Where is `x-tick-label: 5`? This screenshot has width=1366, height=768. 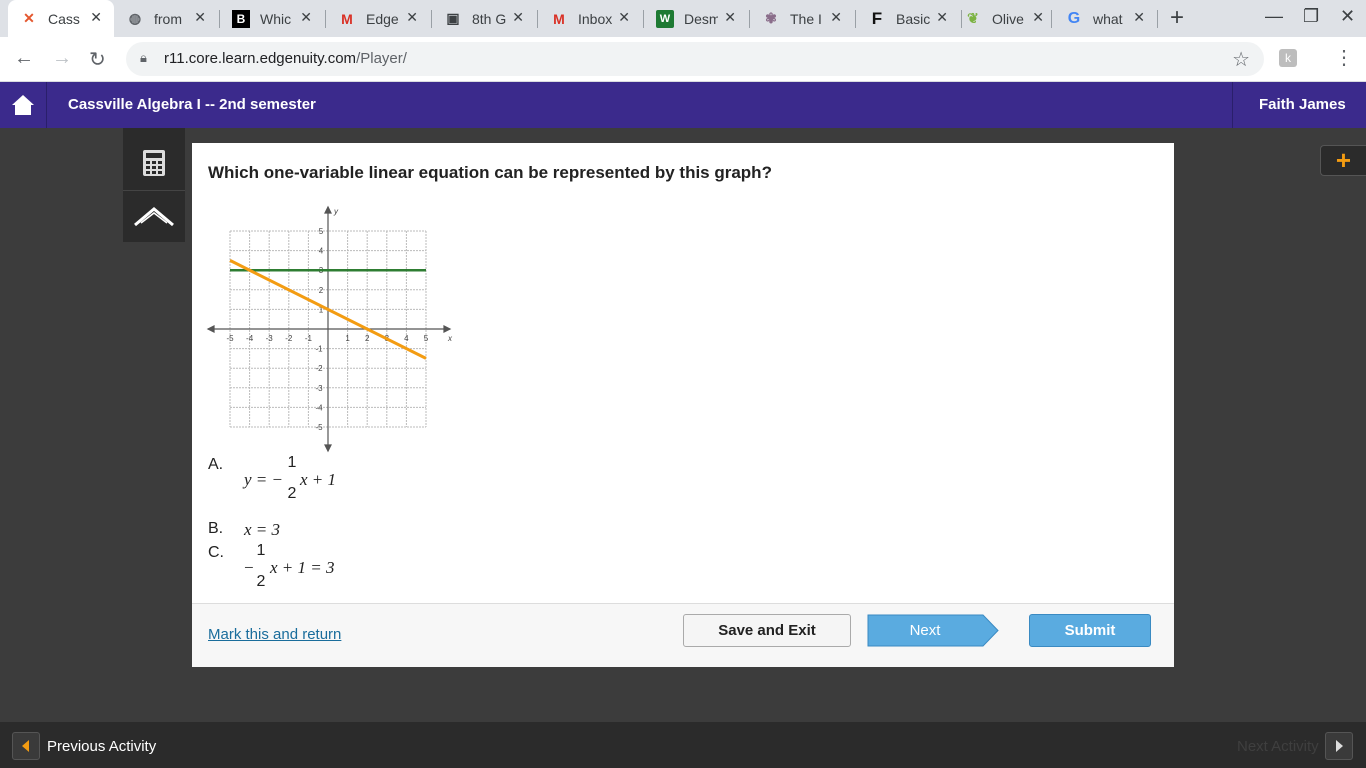 x-tick-label: 5 is located at coordinates (426, 338).